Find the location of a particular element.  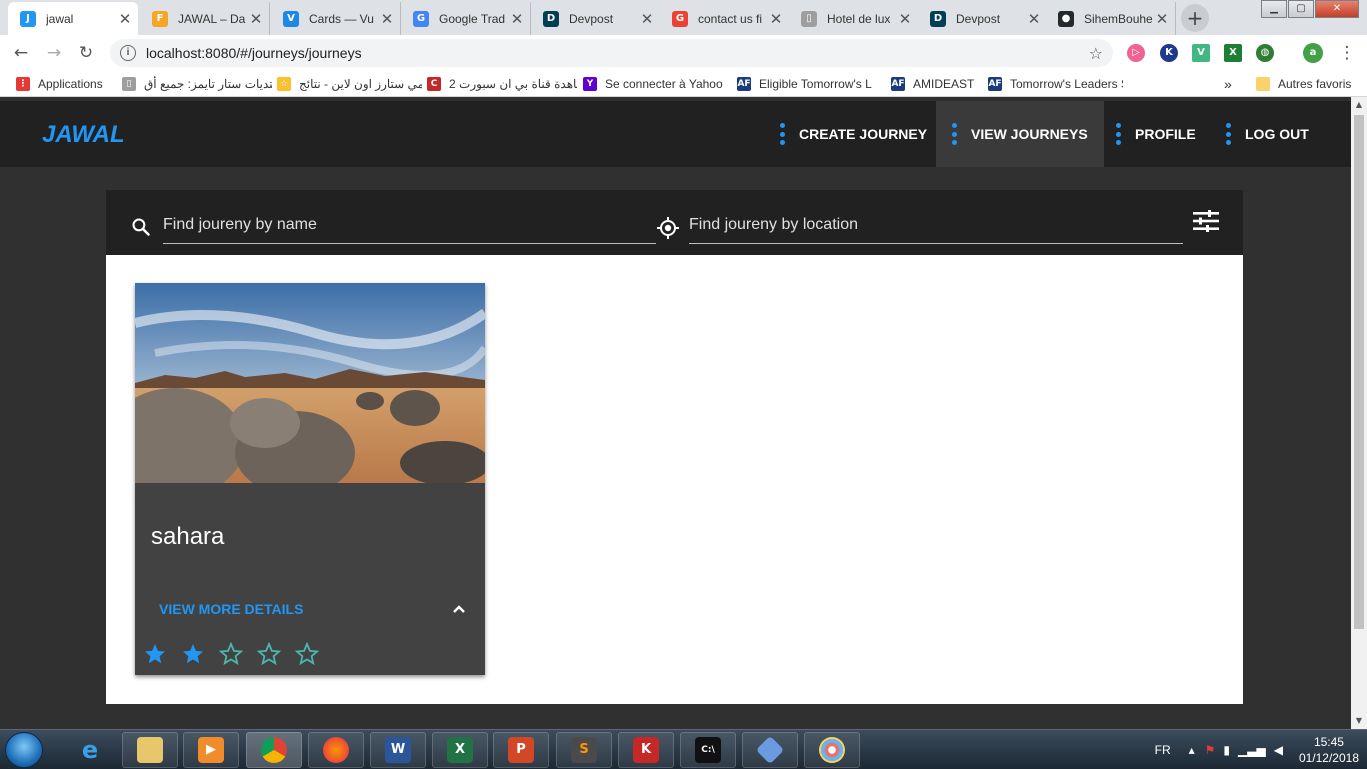

browser-toolbar: ← → ↻ i ☆ ▷ K V X ◍ a ⋮ is located at coordinates (683, 53).